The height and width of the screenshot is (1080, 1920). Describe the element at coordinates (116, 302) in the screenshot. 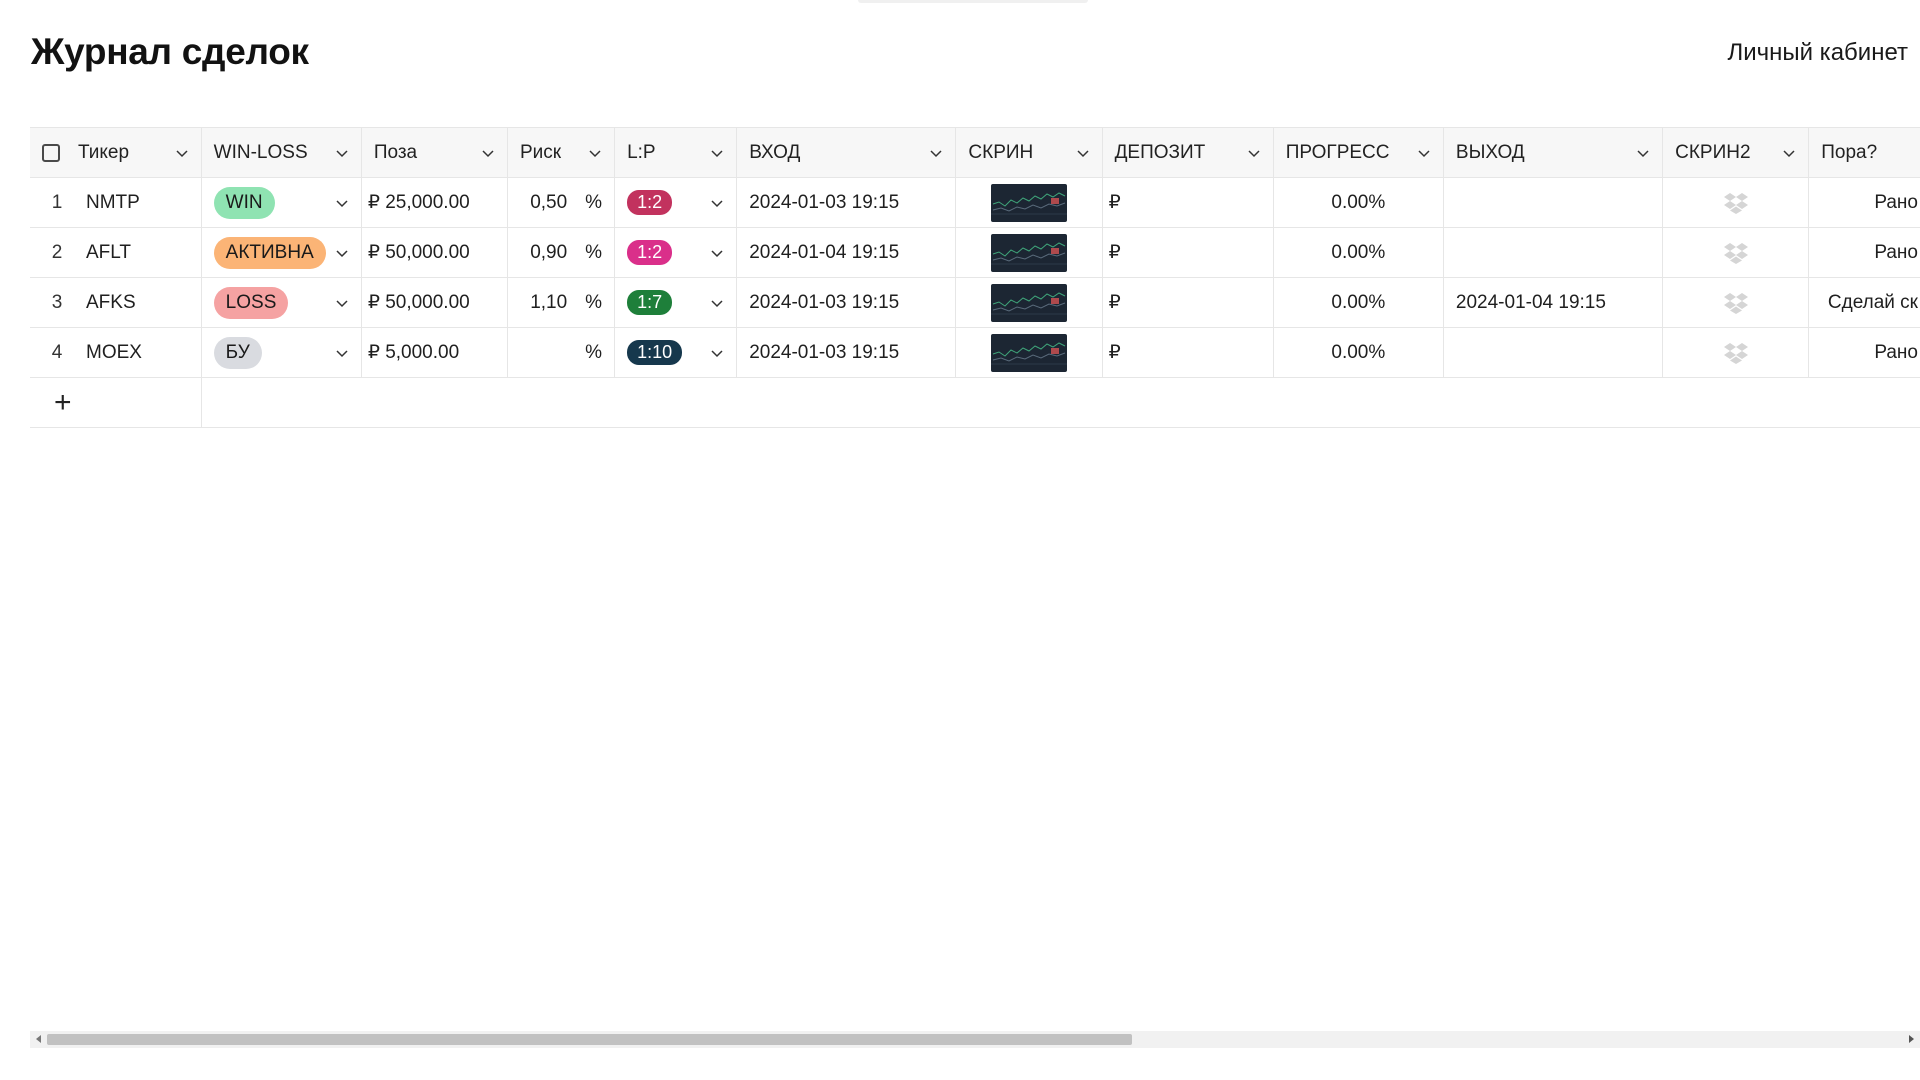

I see `cell-ticker: 3 AFKS` at that location.